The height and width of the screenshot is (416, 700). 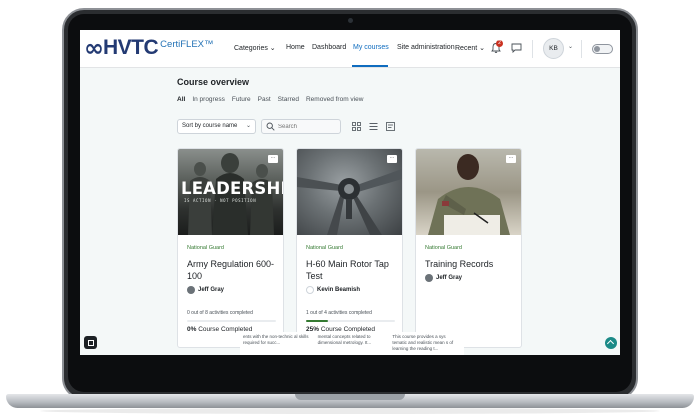 I want to click on chat-icon, so click(x=516, y=48).